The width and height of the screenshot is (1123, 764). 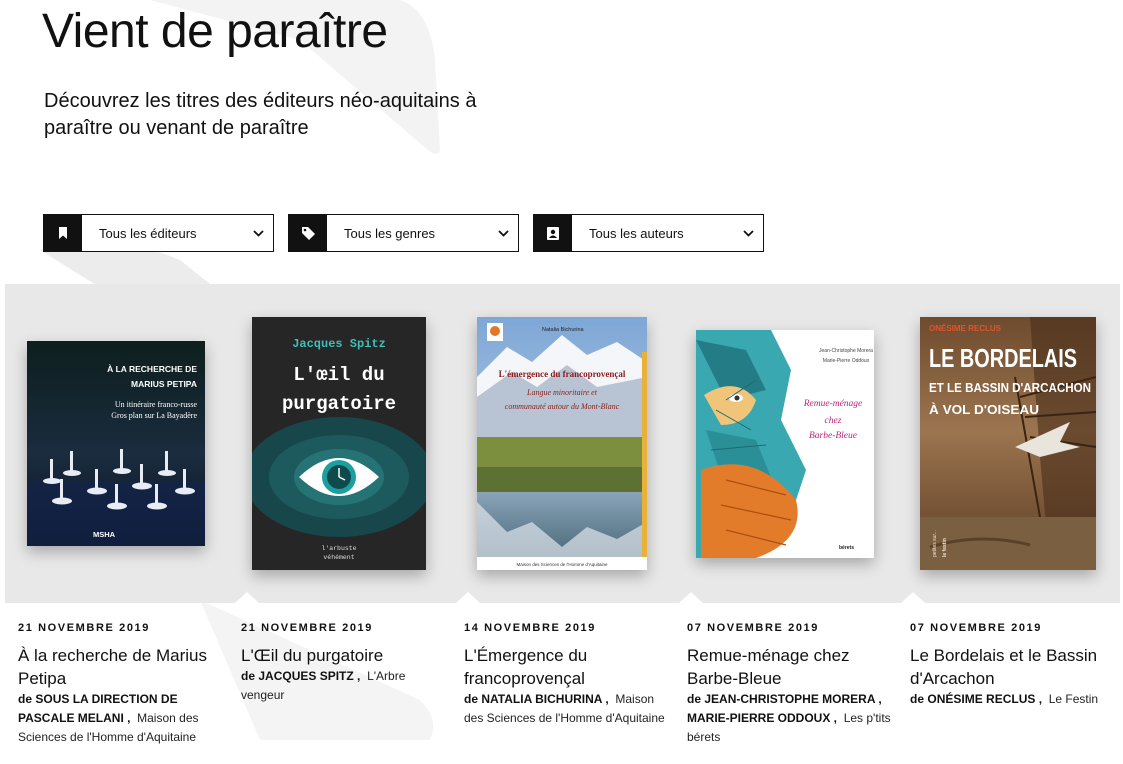 What do you see at coordinates (1010, 387) in the screenshot?
I see `cover-text: ET LE BASSIN D'ARCACHON` at bounding box center [1010, 387].